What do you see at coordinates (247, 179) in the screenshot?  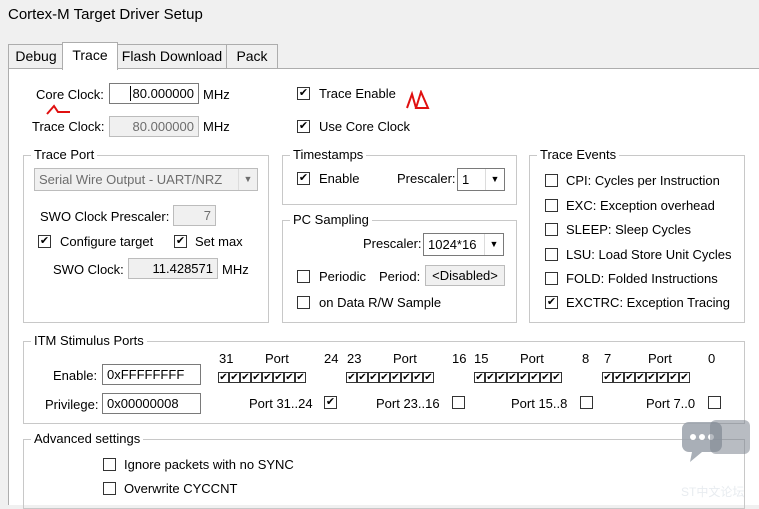 I see `chevron-down-icon: ▼` at bounding box center [247, 179].